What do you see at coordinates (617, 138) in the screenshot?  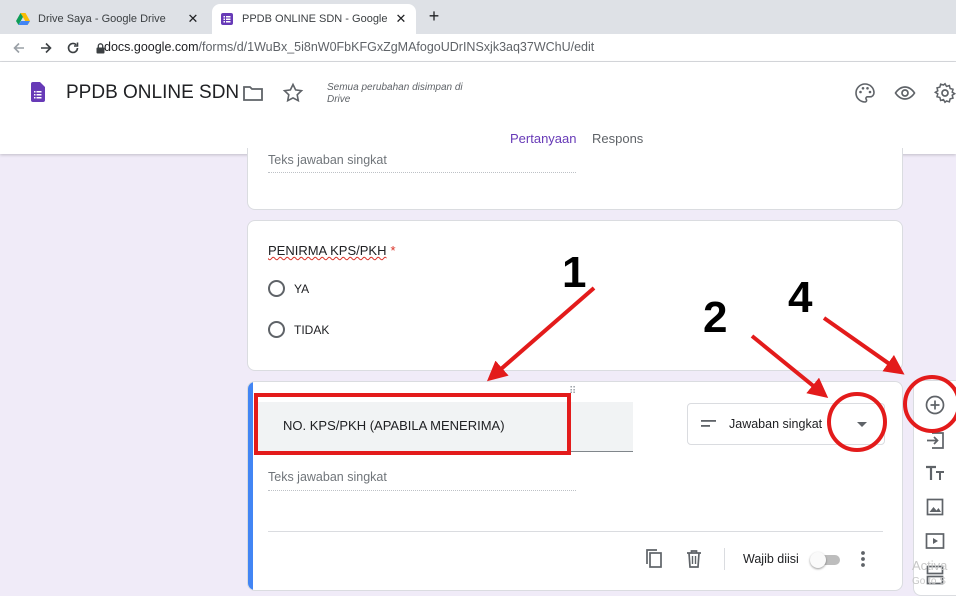 I see `tab-responses: Respons` at bounding box center [617, 138].